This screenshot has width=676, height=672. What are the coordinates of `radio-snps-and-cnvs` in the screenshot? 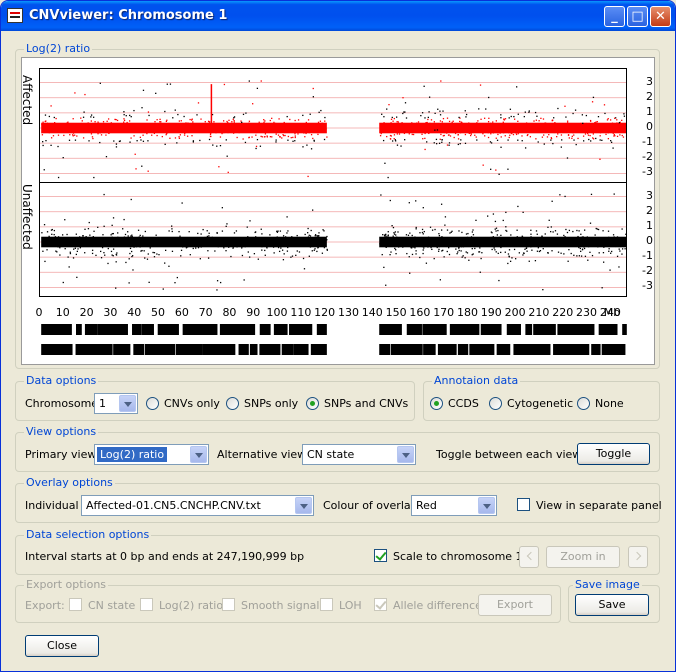 It's located at (312, 403).